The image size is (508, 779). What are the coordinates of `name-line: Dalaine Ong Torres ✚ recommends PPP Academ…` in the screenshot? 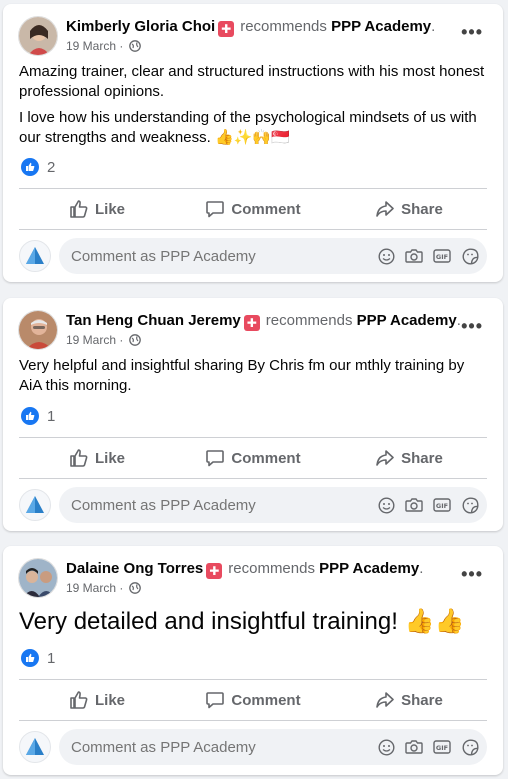 It's located at (245, 569).